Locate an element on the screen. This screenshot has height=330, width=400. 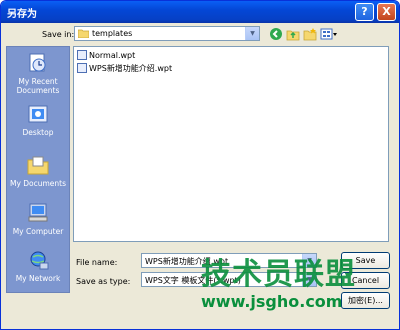
place-my-network: My Network is located at coordinates (38, 266).